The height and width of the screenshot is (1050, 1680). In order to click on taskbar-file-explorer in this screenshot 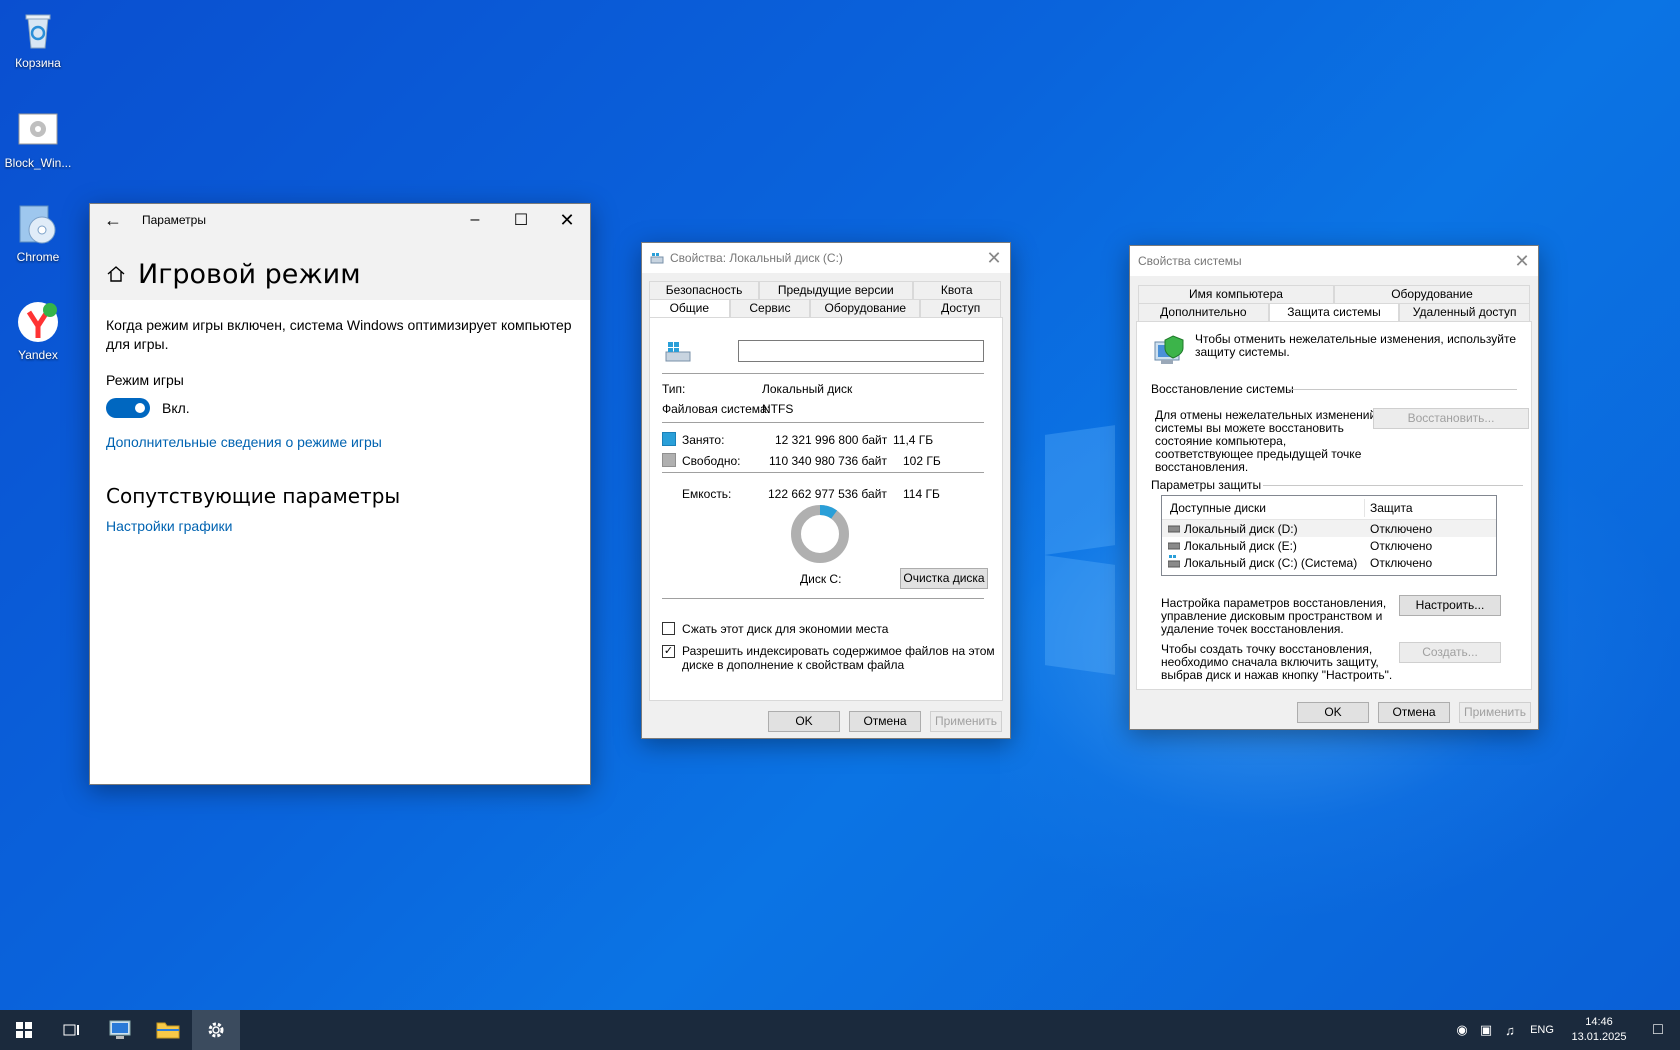, I will do `click(168, 1030)`.